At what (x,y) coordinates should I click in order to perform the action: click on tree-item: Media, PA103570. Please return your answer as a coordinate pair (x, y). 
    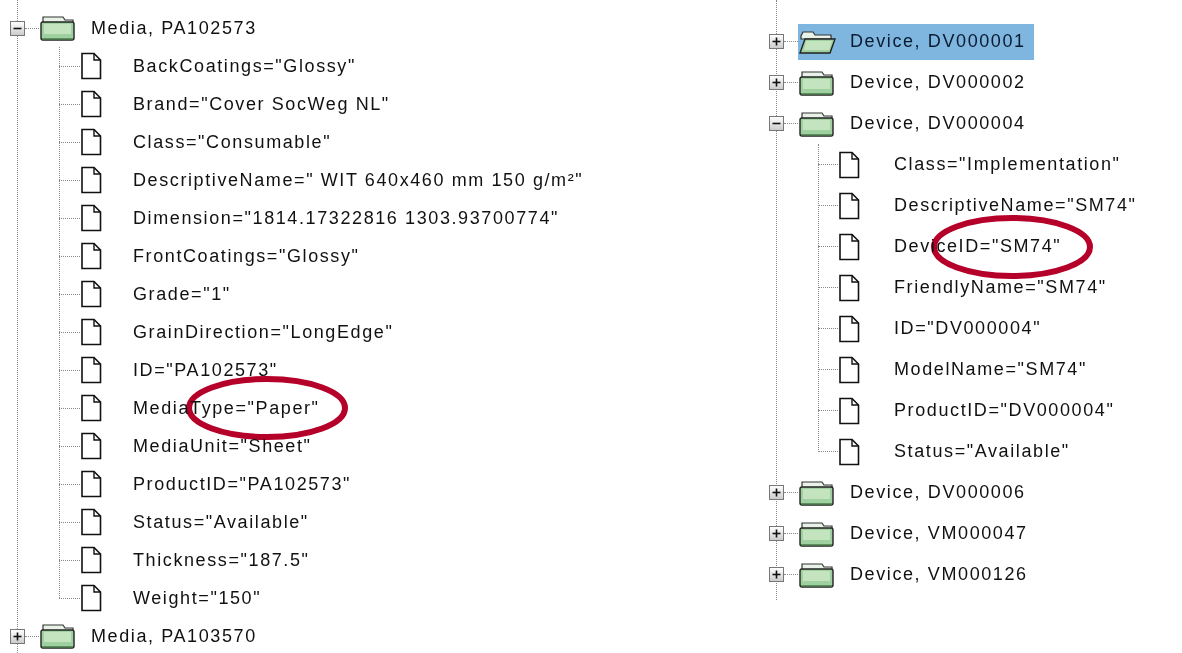
    Looking at the image, I should click on (152, 635).